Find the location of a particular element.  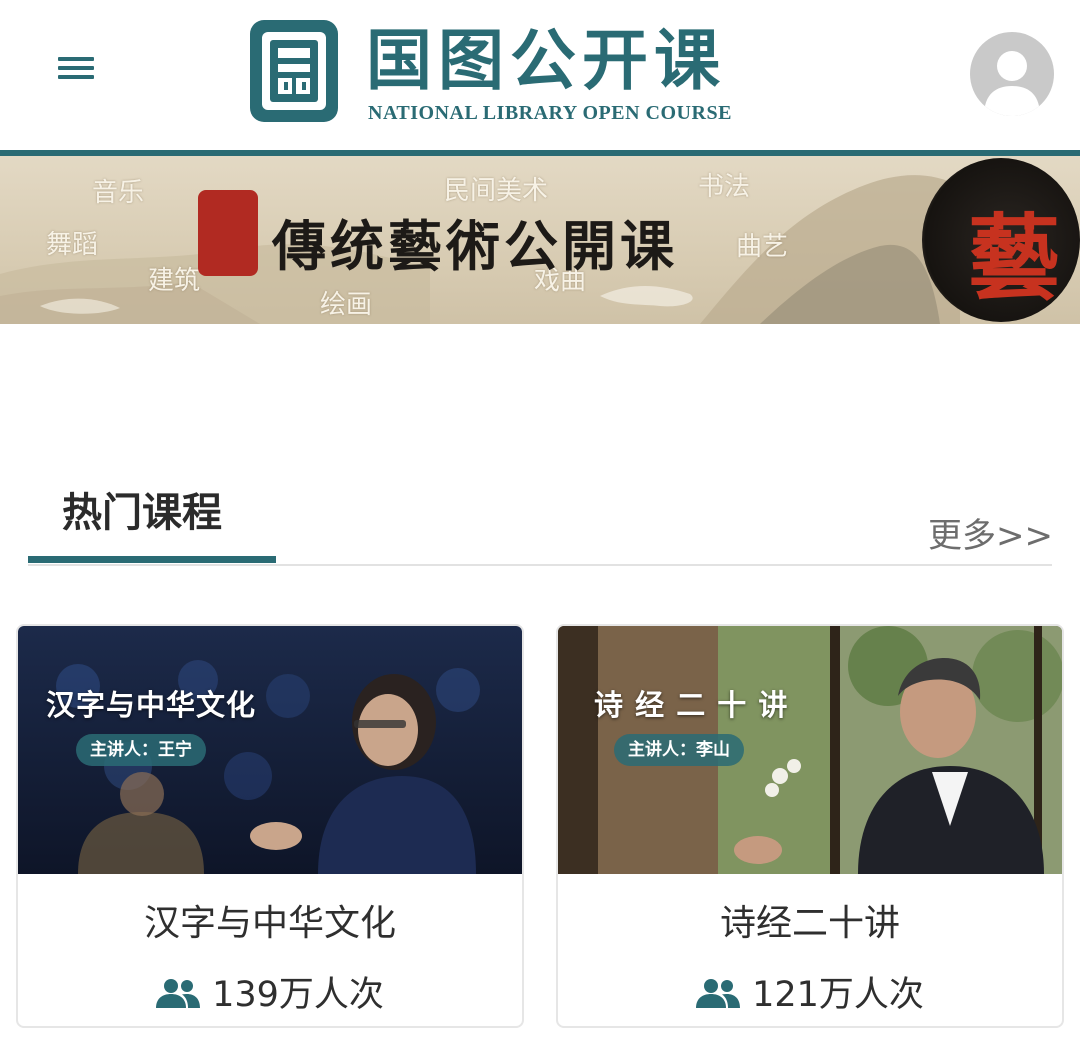

banner-word: 音乐 is located at coordinates (118, 193).